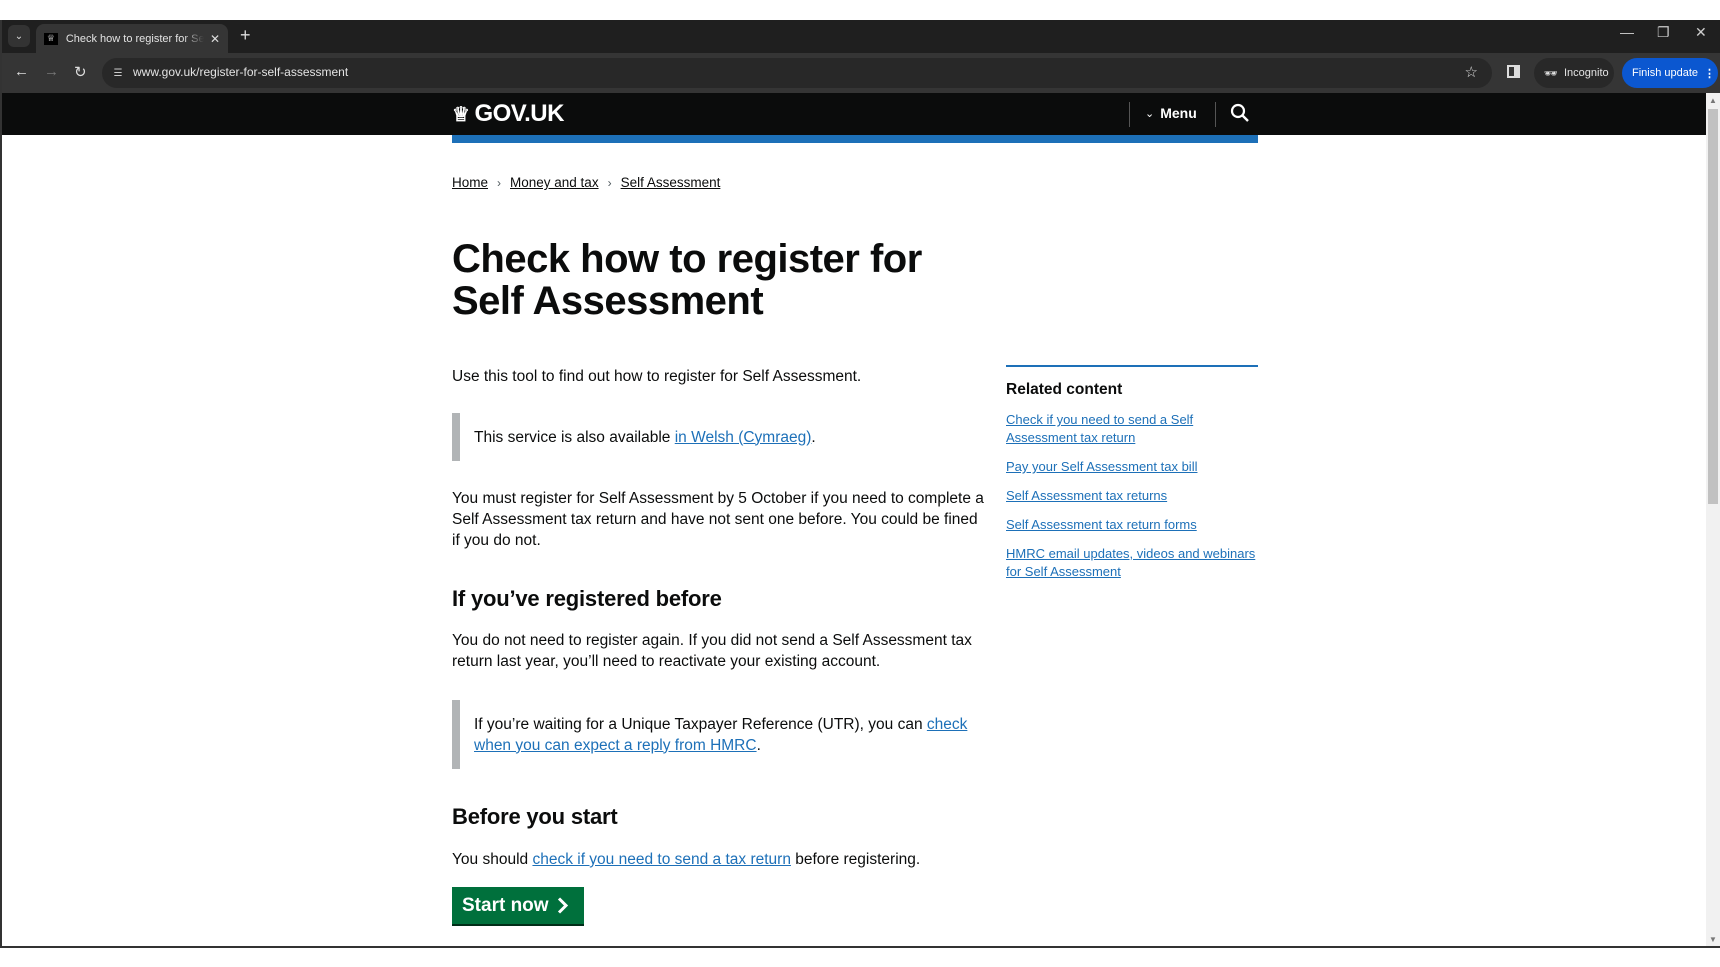 This screenshot has width=1720, height=967. What do you see at coordinates (535, 816) in the screenshot?
I see `before-you-start-heading: Before you start` at bounding box center [535, 816].